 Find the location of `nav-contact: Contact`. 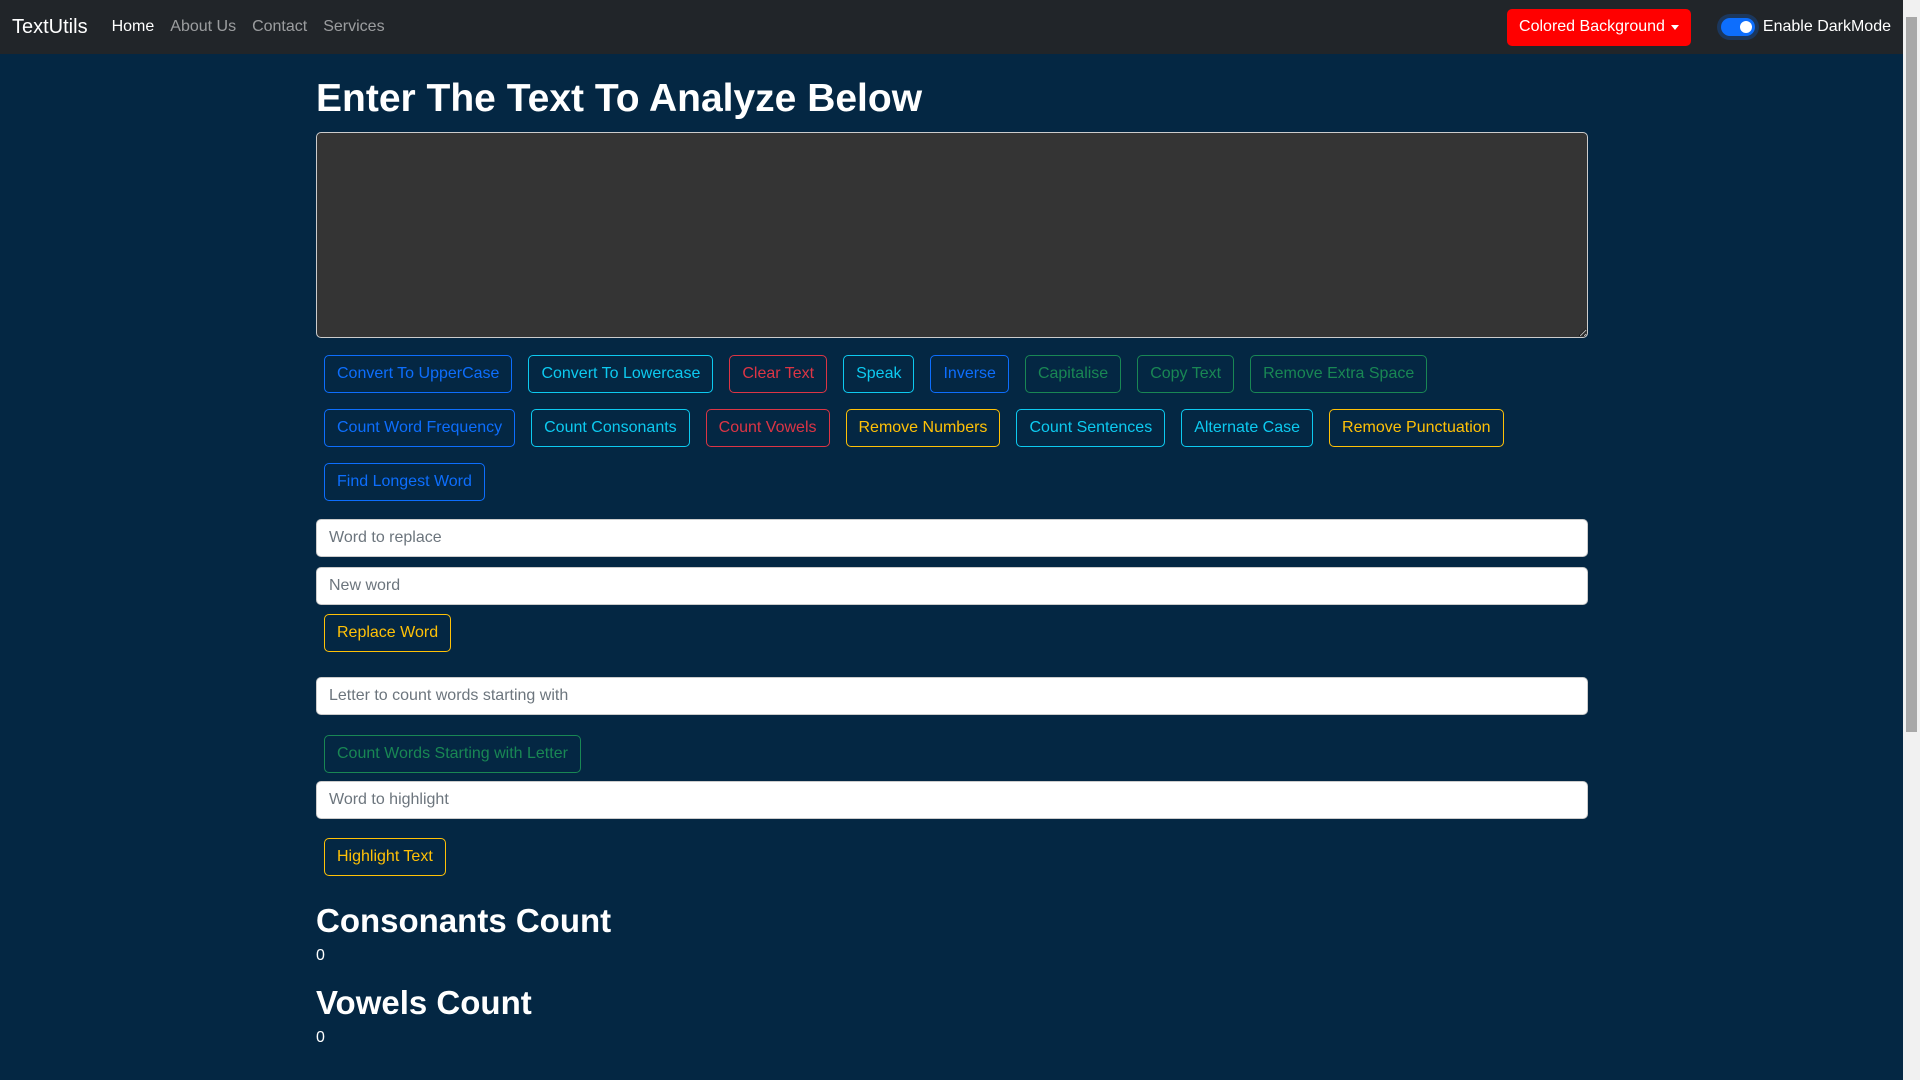

nav-contact: Contact is located at coordinates (279, 27).